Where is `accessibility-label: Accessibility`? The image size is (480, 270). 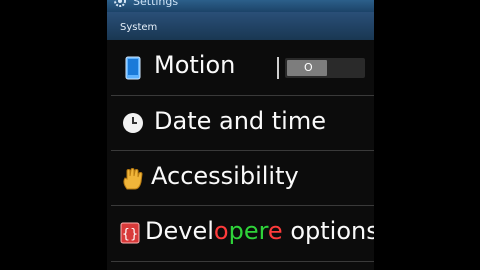 accessibility-label: Accessibility is located at coordinates (225, 176).